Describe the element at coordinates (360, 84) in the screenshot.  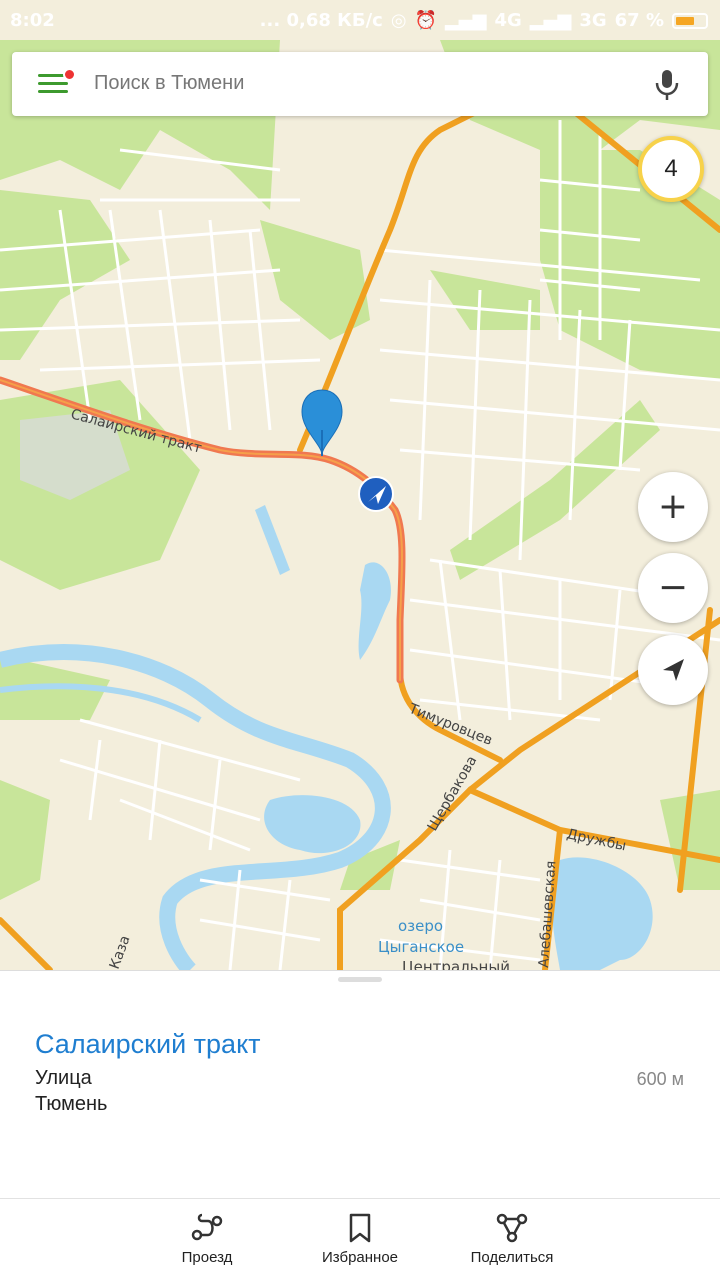
I see `search-bar: Поиск в Тюмени` at that location.